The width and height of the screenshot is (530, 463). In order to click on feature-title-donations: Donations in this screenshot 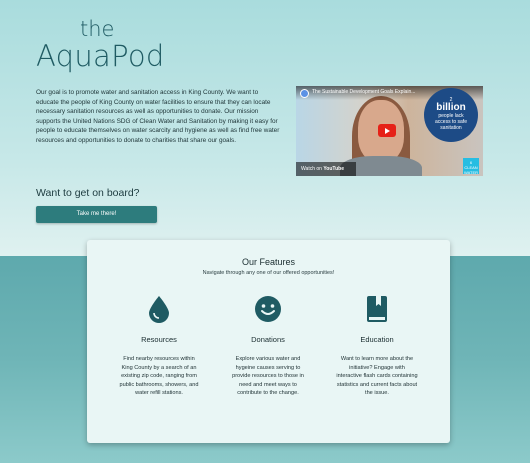, I will do `click(268, 339)`.